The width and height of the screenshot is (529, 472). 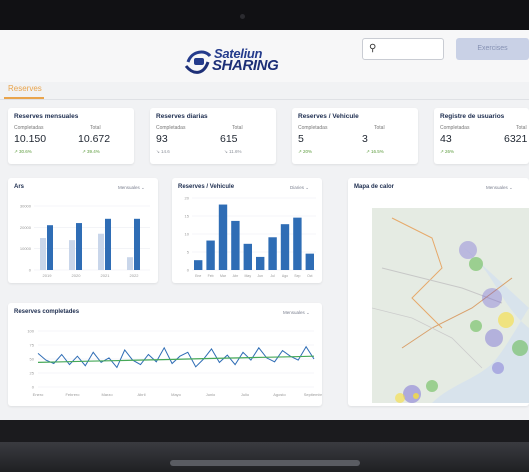 I want to click on x-tick-label: Feb, so click(x=211, y=276).